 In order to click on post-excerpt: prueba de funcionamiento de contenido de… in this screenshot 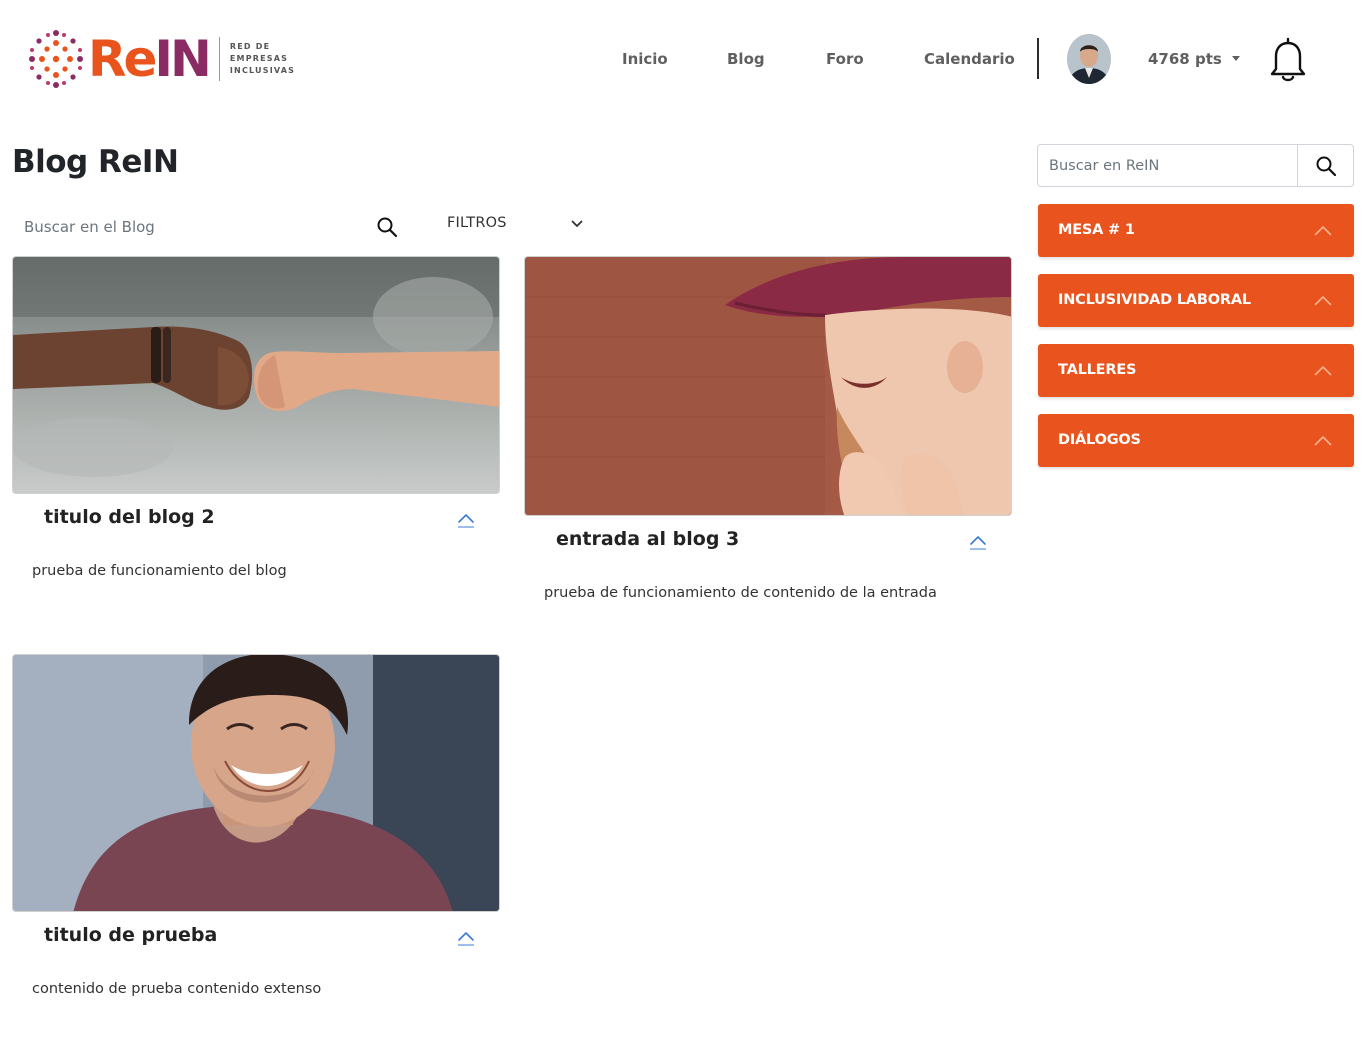, I will do `click(740, 593)`.